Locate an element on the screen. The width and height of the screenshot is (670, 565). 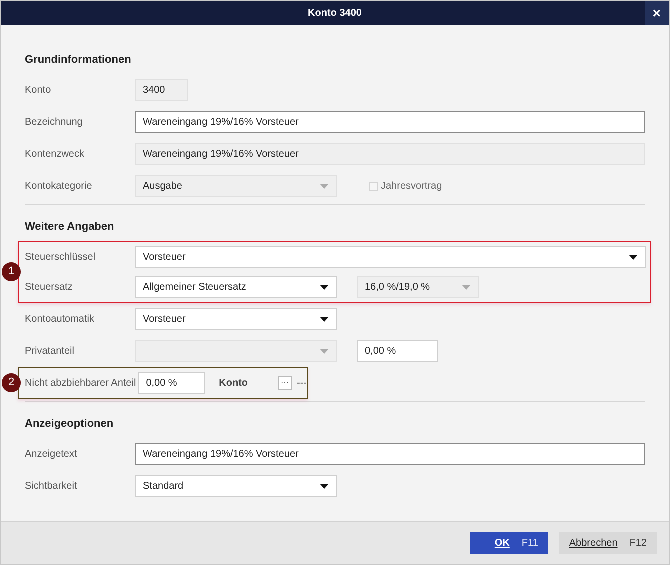
callout-number: 1 is located at coordinates (11, 272).